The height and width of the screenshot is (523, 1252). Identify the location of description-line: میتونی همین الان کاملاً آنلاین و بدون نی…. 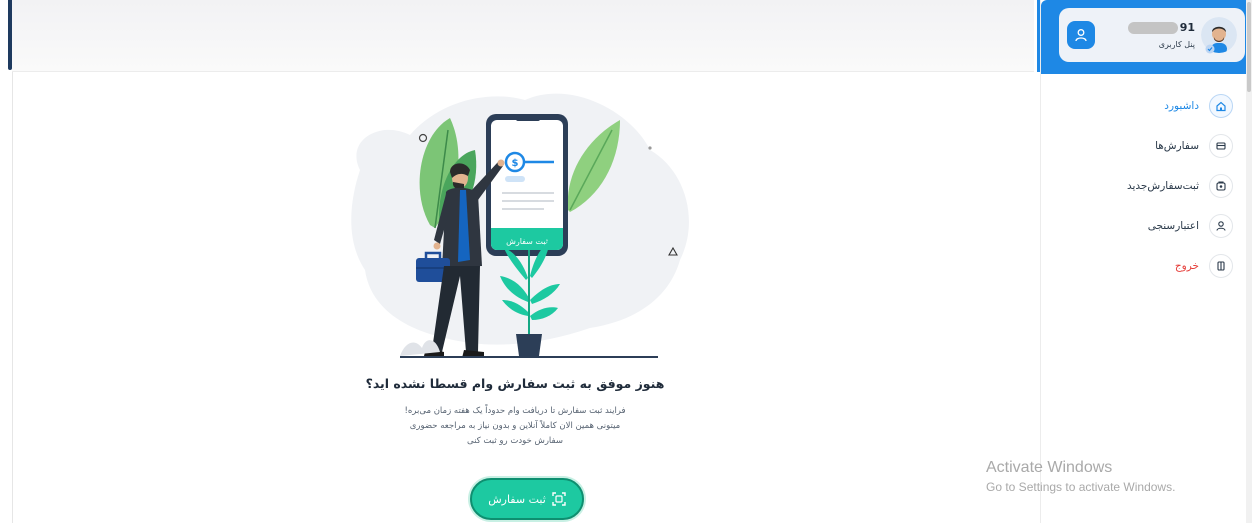
(515, 426).